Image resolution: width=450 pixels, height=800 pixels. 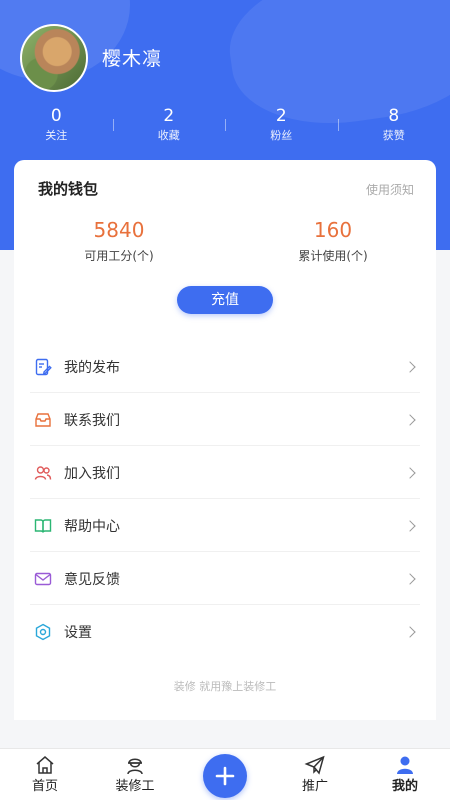 I want to click on profile-stats: 0 关注 2 收藏 2 粉丝 8 获赞, so click(x=225, y=127).